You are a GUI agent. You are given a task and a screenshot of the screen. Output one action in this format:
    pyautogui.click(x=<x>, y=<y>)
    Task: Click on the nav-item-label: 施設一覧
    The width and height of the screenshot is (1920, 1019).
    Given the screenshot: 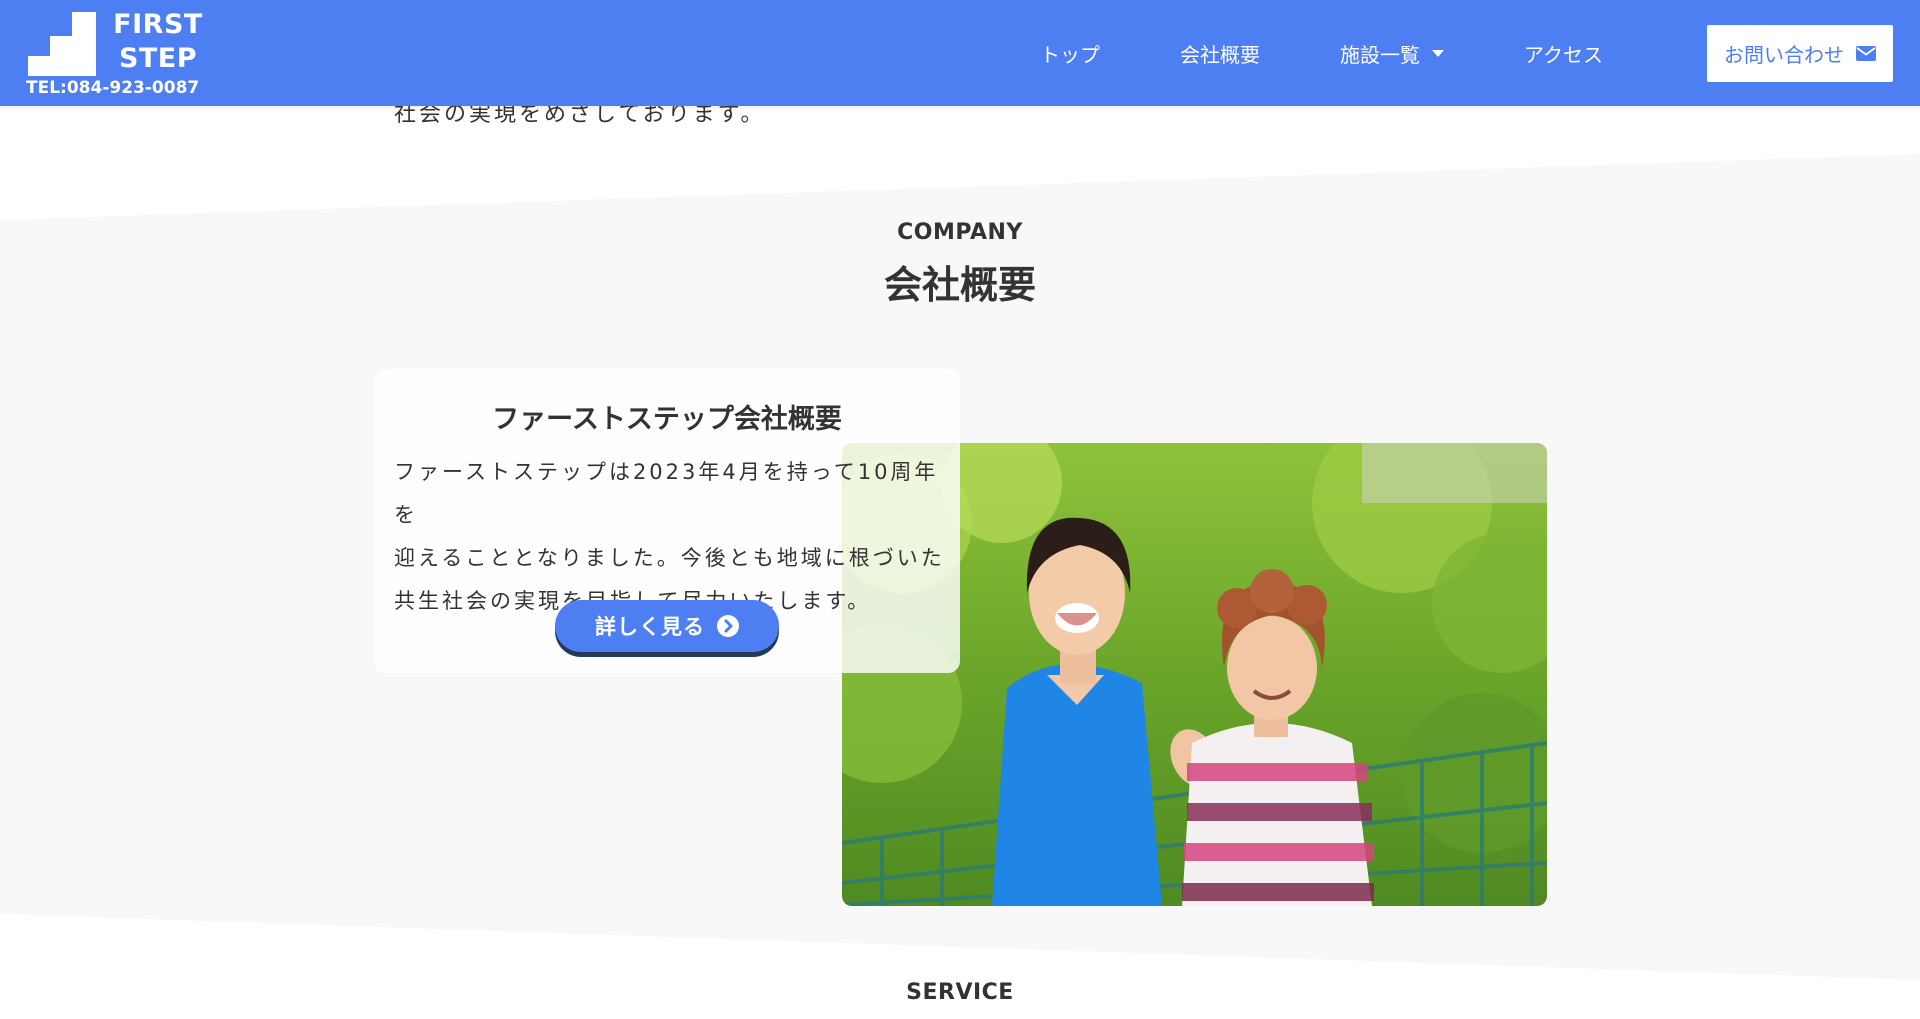 What is the action you would take?
    pyautogui.click(x=1380, y=54)
    